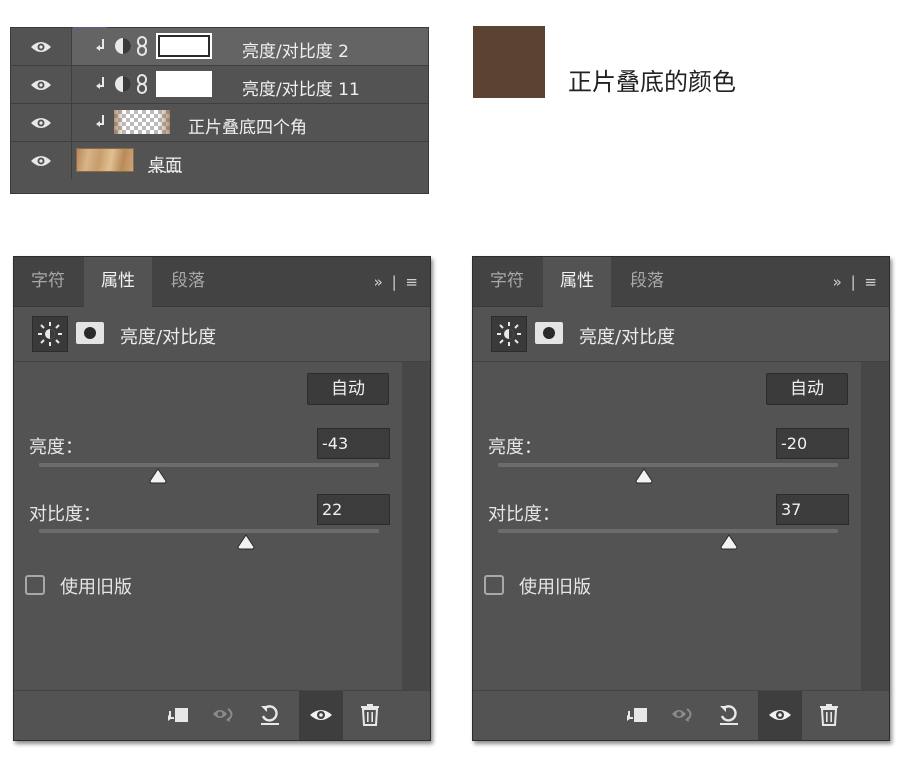  I want to click on layer-name: 正片叠底四个角, so click(247, 125).